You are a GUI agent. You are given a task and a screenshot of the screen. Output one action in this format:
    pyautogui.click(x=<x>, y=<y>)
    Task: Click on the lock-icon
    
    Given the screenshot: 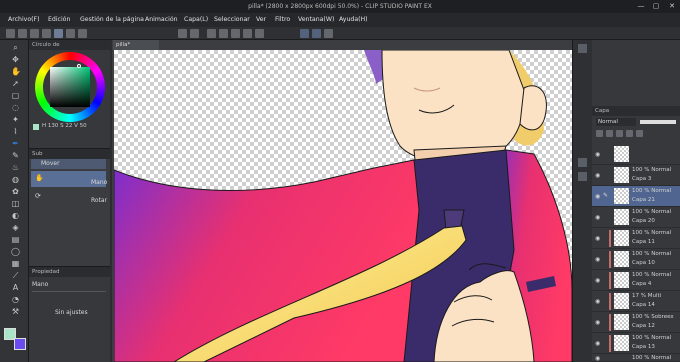 What is the action you would take?
    pyautogui.click(x=619, y=133)
    